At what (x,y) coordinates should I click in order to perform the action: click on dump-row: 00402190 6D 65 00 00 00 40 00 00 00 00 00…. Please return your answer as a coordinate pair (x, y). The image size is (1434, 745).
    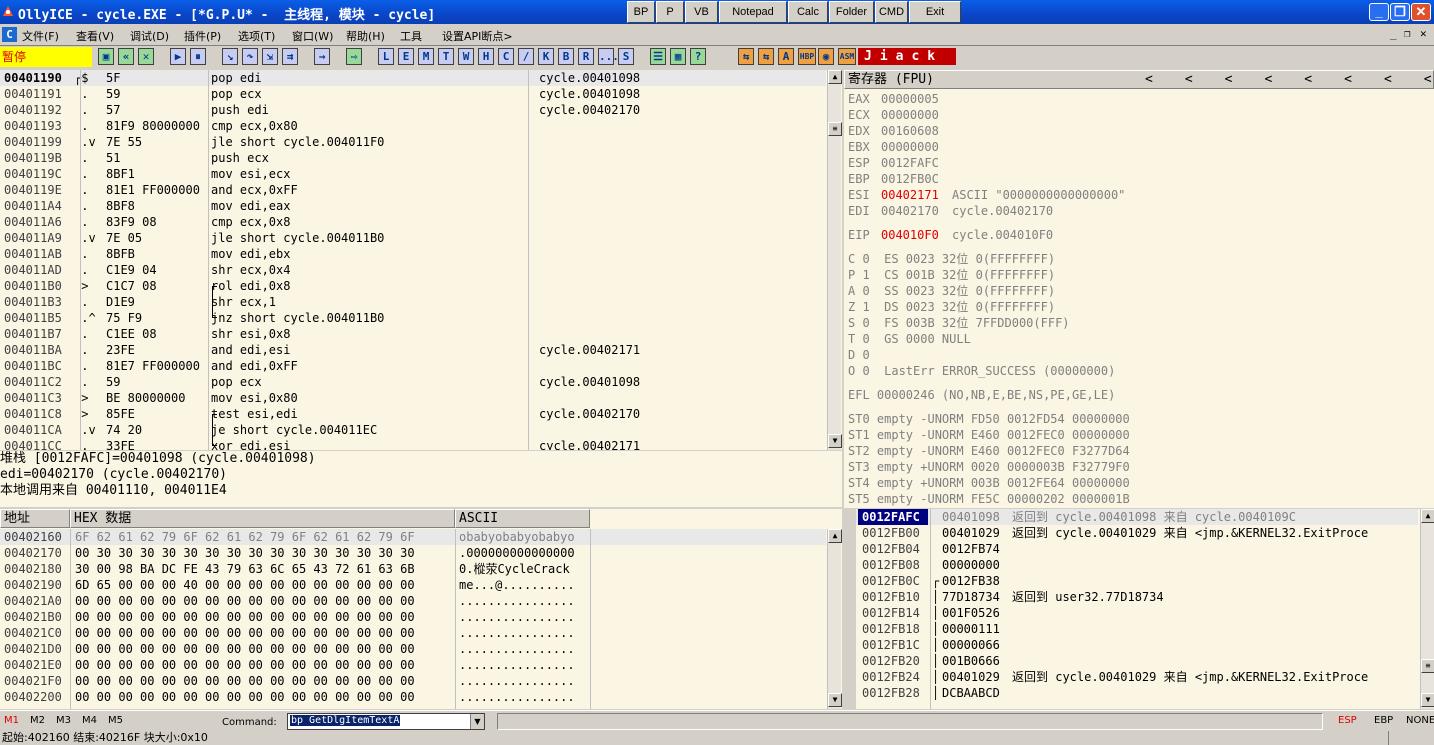
    Looking at the image, I should click on (413, 585).